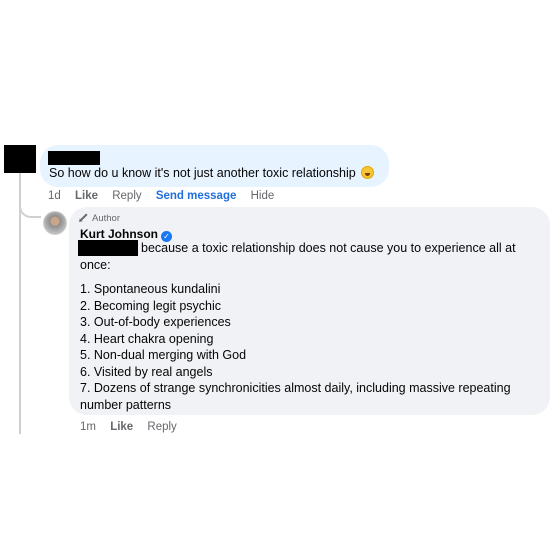 The image size is (560, 560). What do you see at coordinates (161, 427) in the screenshot?
I see `reply-reply-button: Reply` at bounding box center [161, 427].